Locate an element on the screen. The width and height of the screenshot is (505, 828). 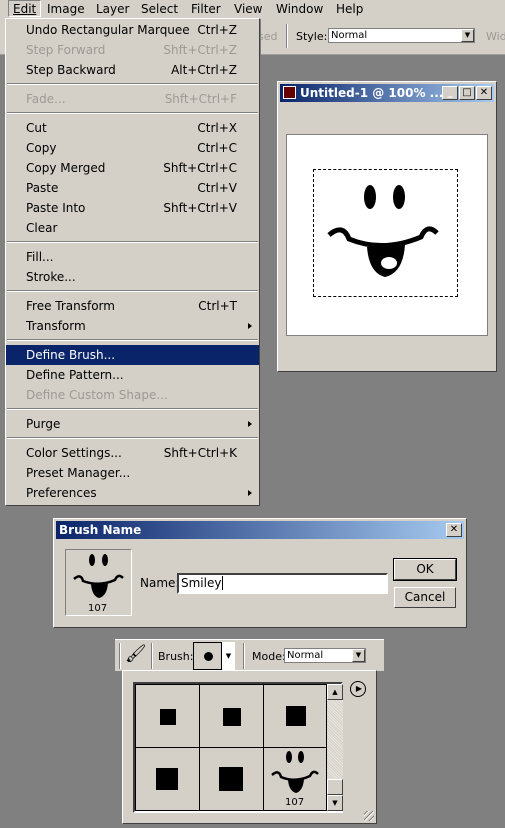
menu-item-label: Purge is located at coordinates (43, 424).